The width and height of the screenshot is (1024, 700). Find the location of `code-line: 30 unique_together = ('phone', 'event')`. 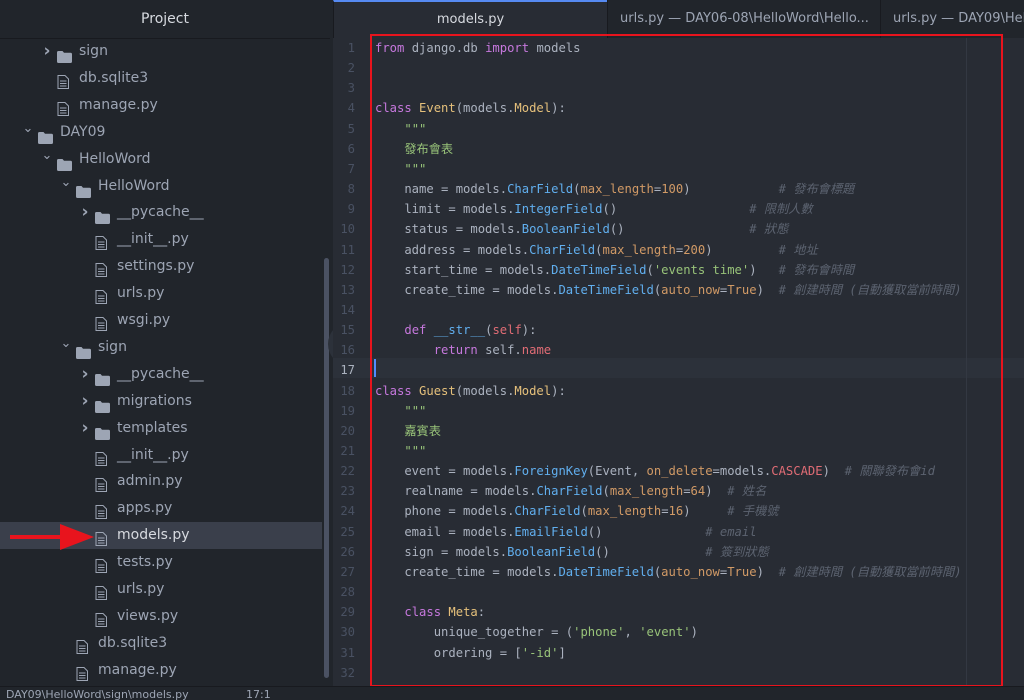

code-line: 30 unique_together = ('phone', 'event') is located at coordinates (678, 632).